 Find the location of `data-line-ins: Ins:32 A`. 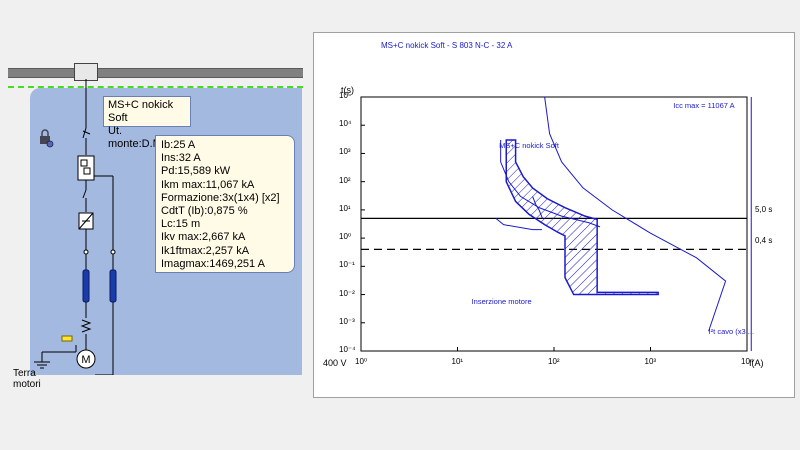

data-line-ins: Ins:32 A is located at coordinates (181, 158).